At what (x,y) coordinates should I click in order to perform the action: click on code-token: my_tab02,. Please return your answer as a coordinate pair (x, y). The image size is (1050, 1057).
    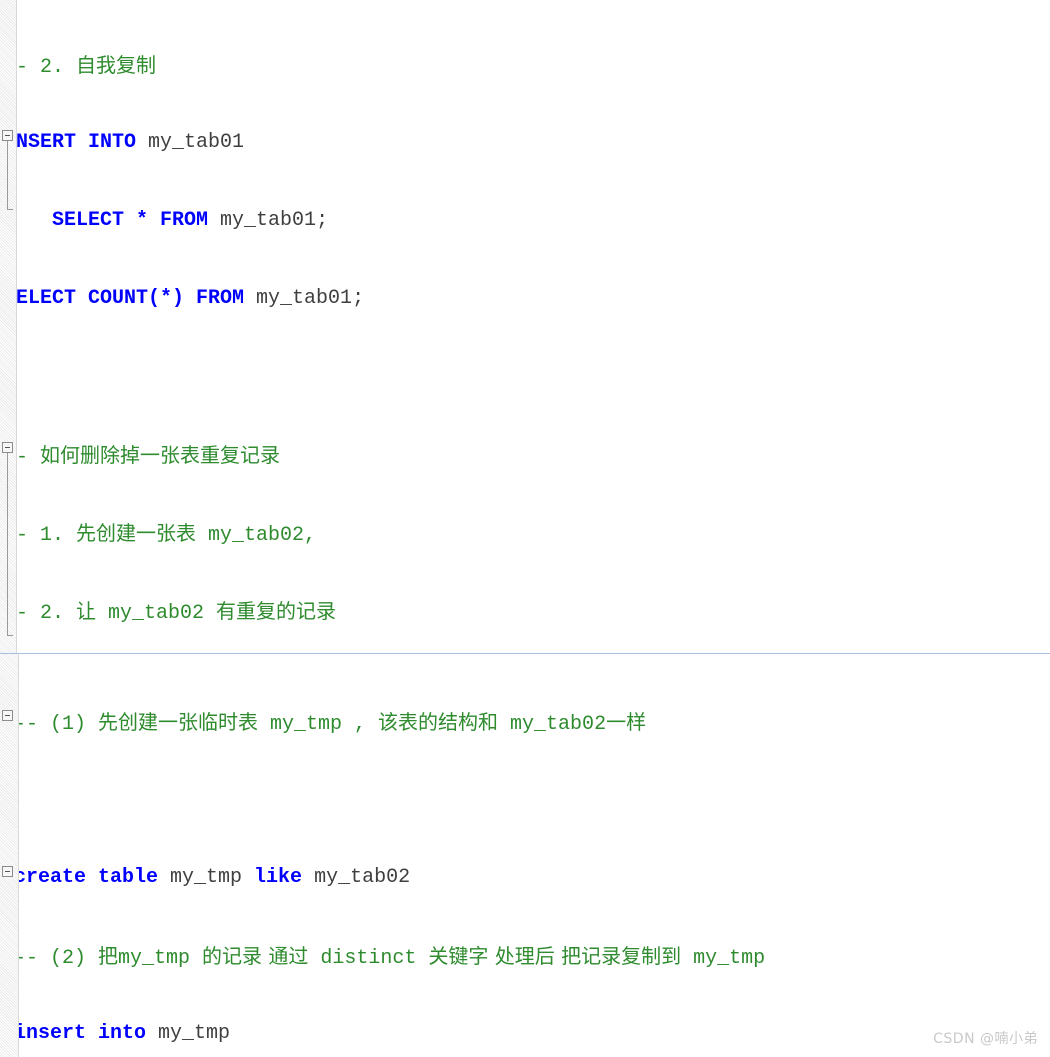
    Looking at the image, I should click on (256, 535).